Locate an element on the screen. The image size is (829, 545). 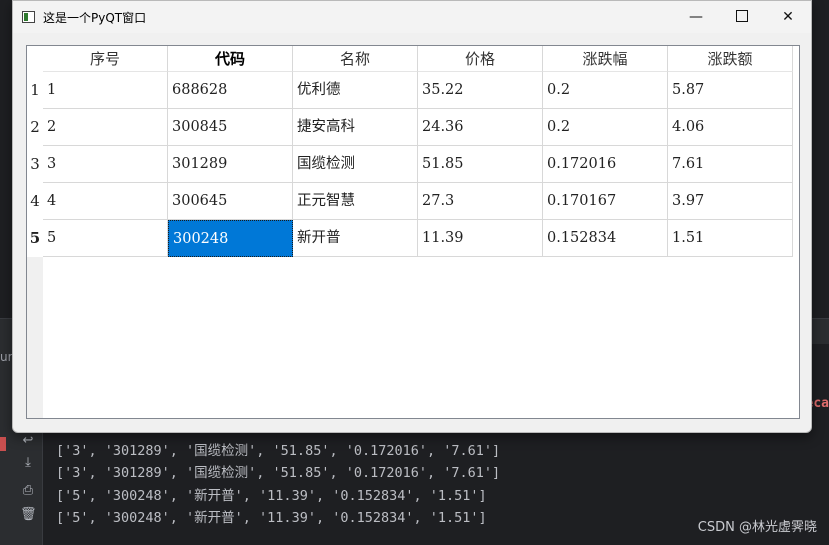
column-header-code: 代码 is located at coordinates (230, 59).